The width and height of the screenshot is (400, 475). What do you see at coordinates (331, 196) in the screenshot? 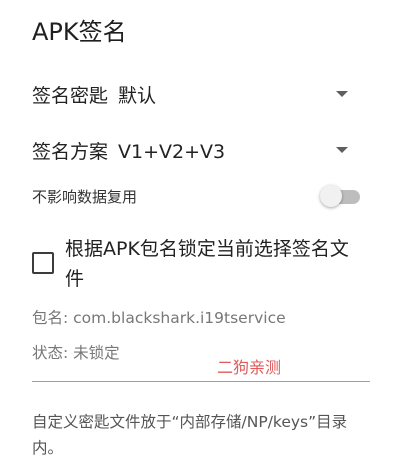
I see `switch-thumb` at bounding box center [331, 196].